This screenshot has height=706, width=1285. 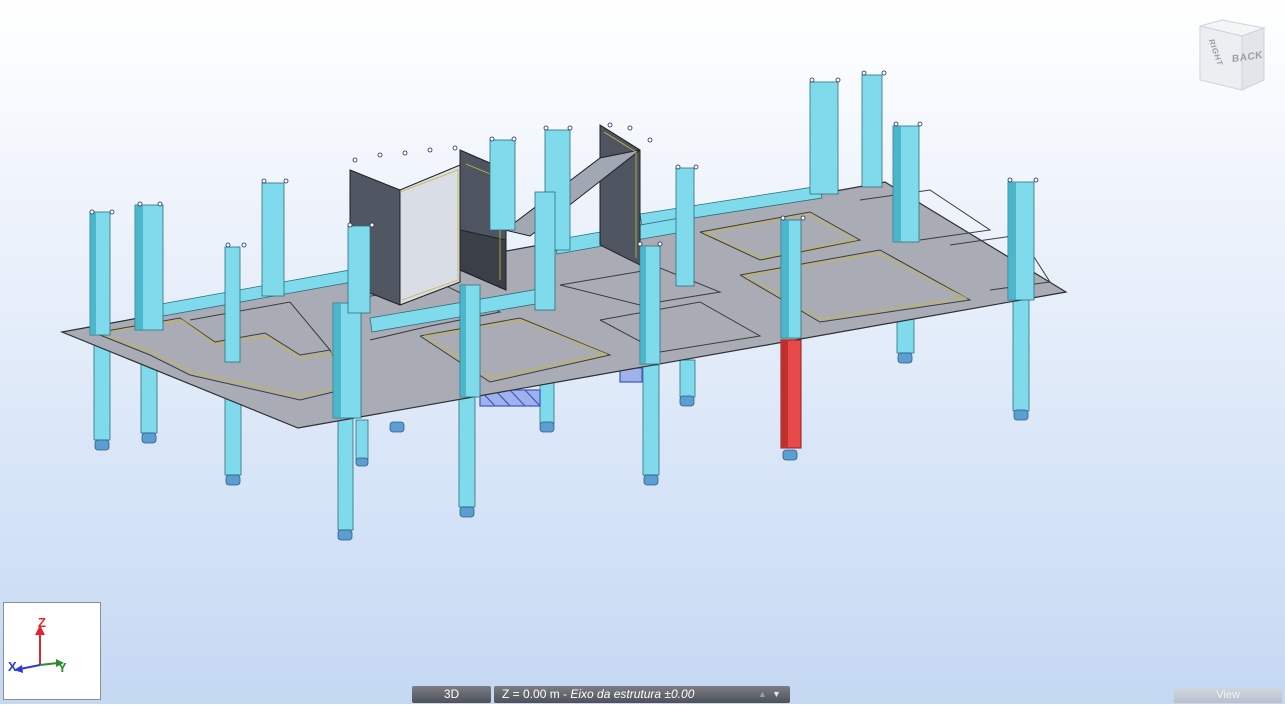 What do you see at coordinates (531, 694) in the screenshot?
I see `level-value: Z = 0.00 m` at bounding box center [531, 694].